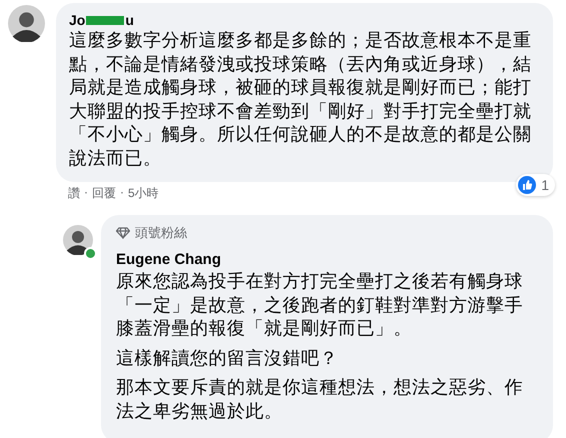 The image size is (566, 438). I want to click on reaction-badge: 1, so click(535, 185).